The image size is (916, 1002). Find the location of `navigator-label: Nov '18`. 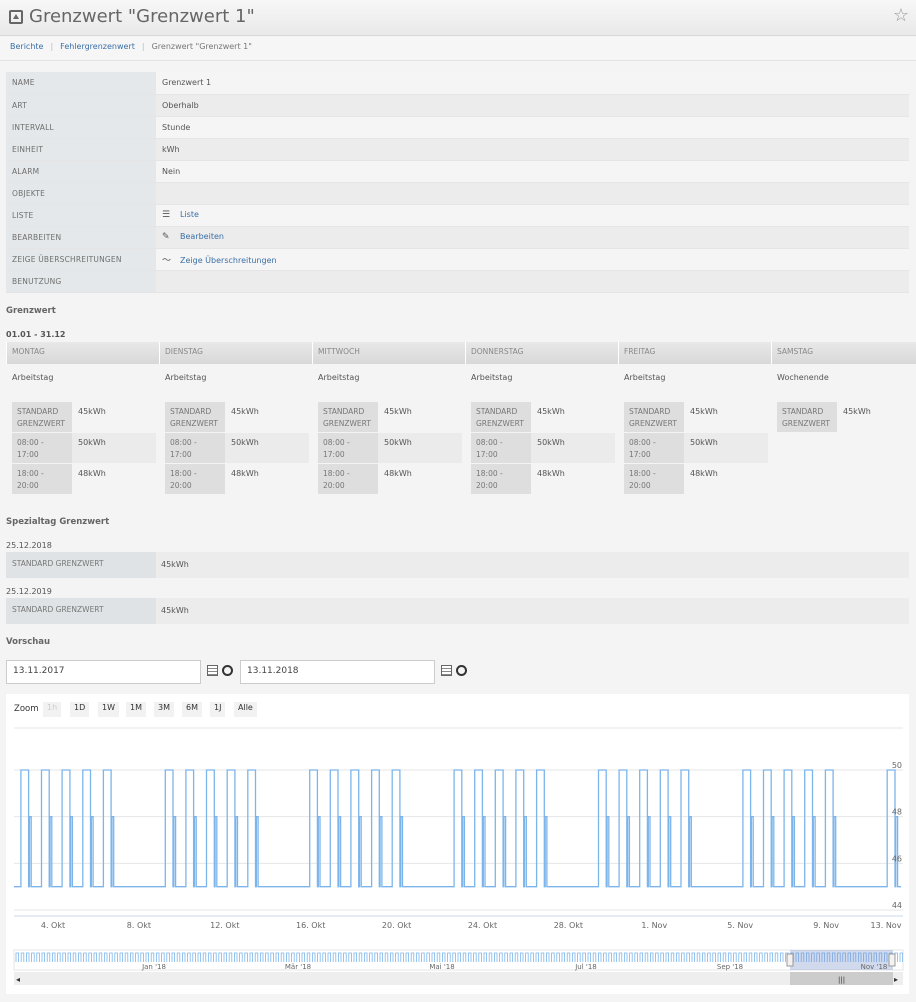

navigator-label: Nov '18 is located at coordinates (874, 967).